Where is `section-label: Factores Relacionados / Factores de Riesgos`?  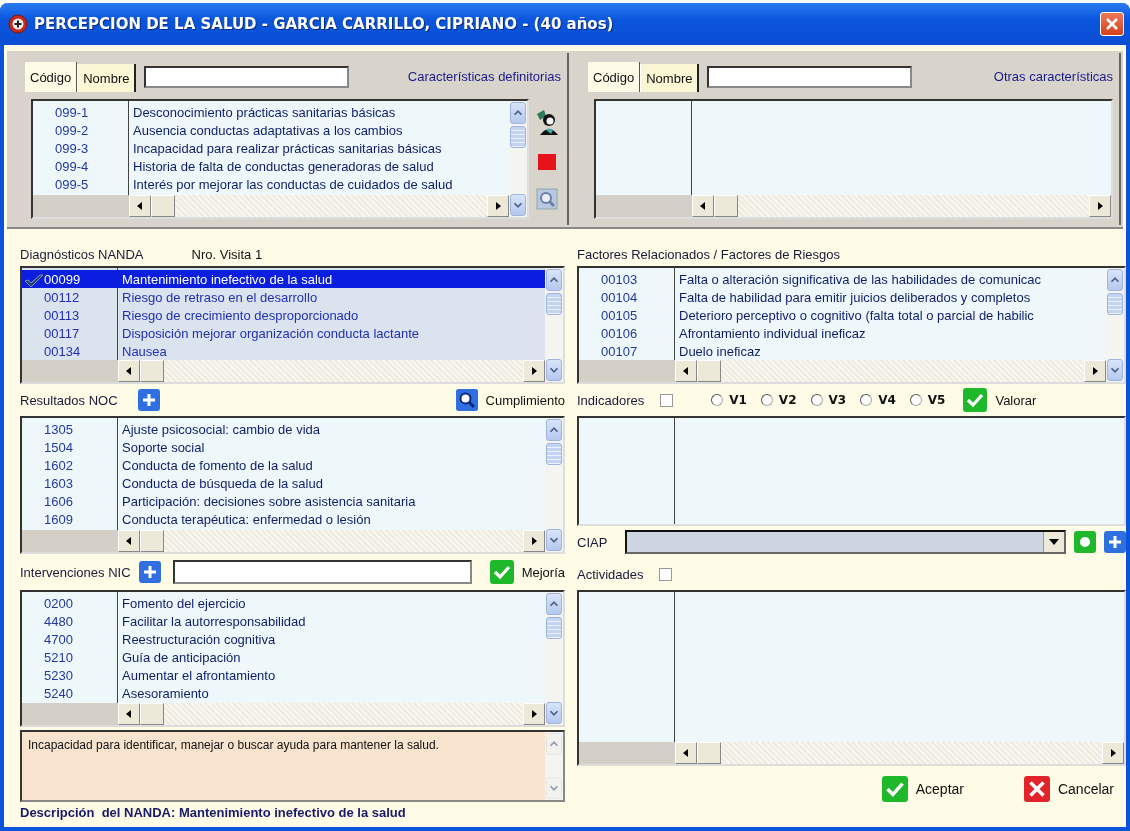 section-label: Factores Relacionados / Factores de Riesgos is located at coordinates (708, 254).